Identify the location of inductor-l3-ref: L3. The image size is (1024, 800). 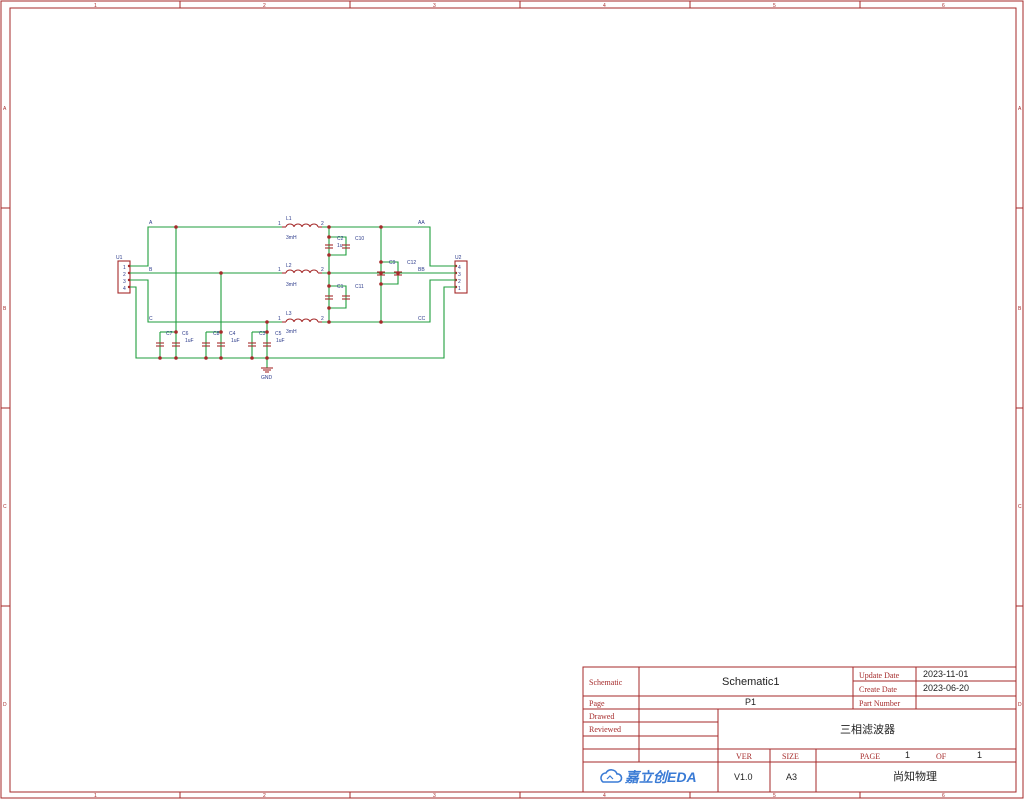
(289, 314).